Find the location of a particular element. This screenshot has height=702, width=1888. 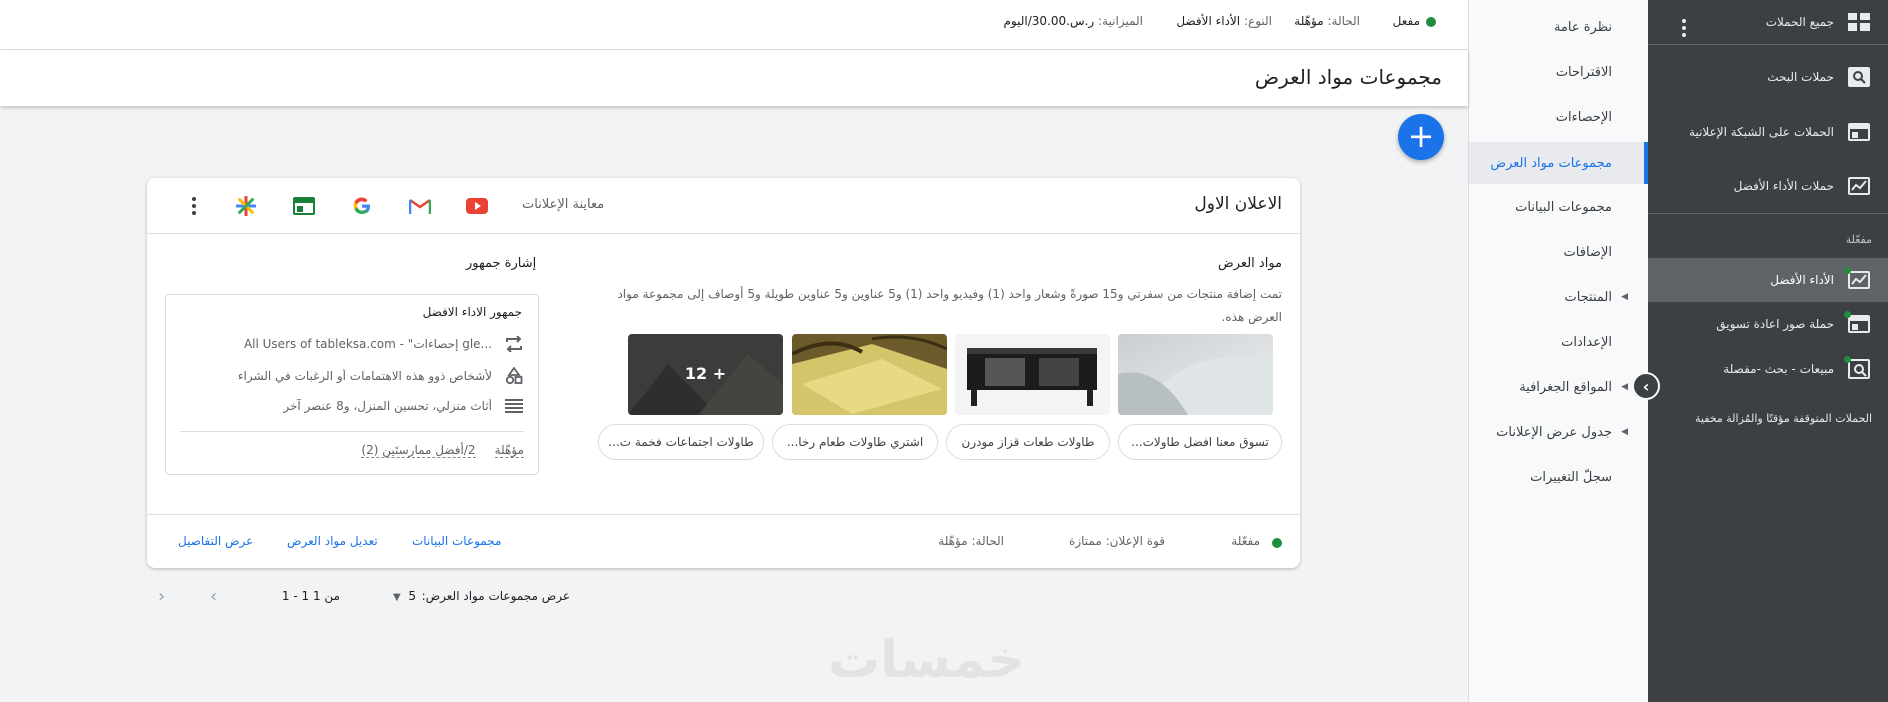

nav-item-locations: ◀ المواقع الجغرافية is located at coordinates (1558, 387).